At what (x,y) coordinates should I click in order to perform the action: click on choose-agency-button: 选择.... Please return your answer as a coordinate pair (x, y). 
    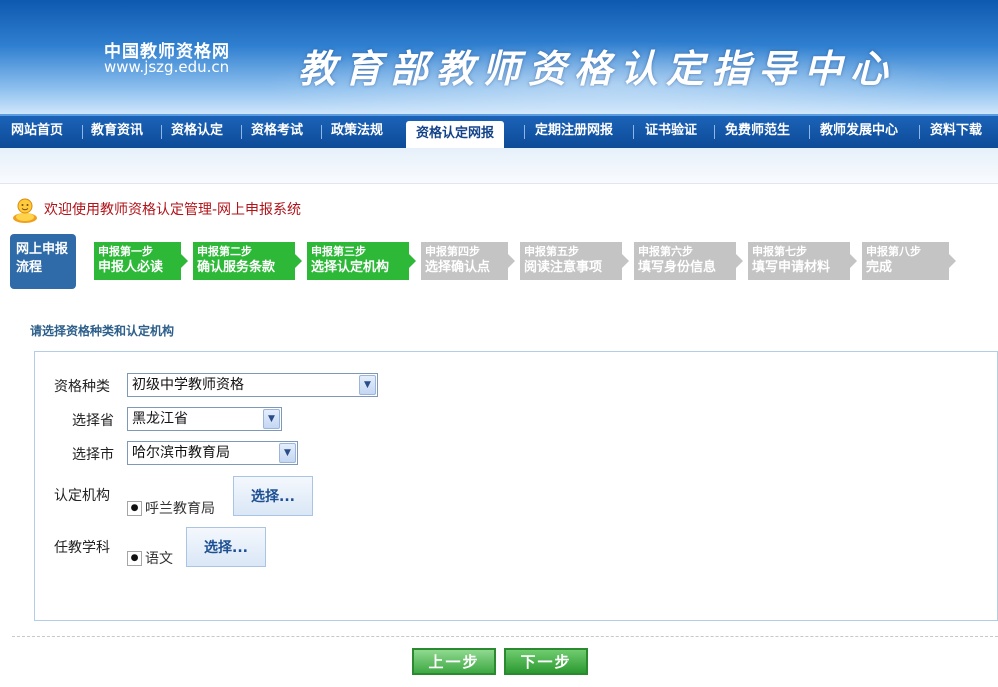
    Looking at the image, I should click on (273, 496).